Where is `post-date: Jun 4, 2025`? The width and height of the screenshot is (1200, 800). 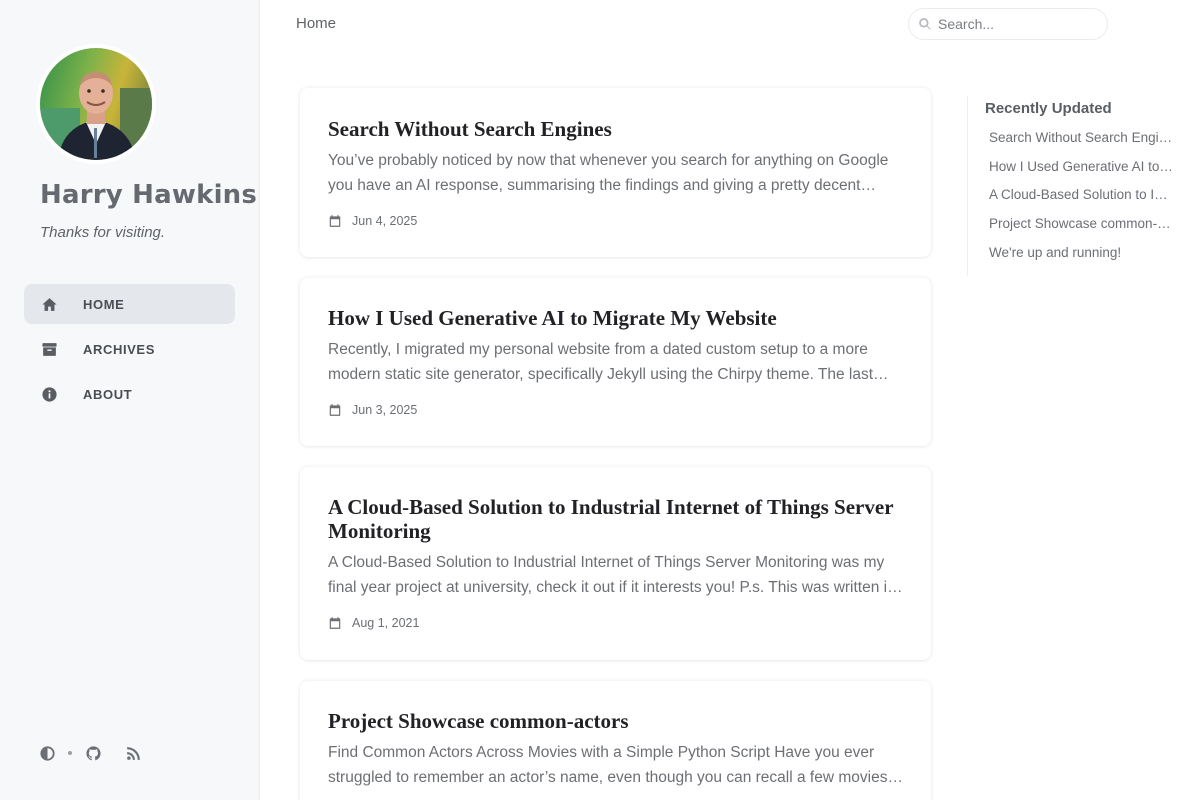
post-date: Jun 4, 2025 is located at coordinates (385, 221).